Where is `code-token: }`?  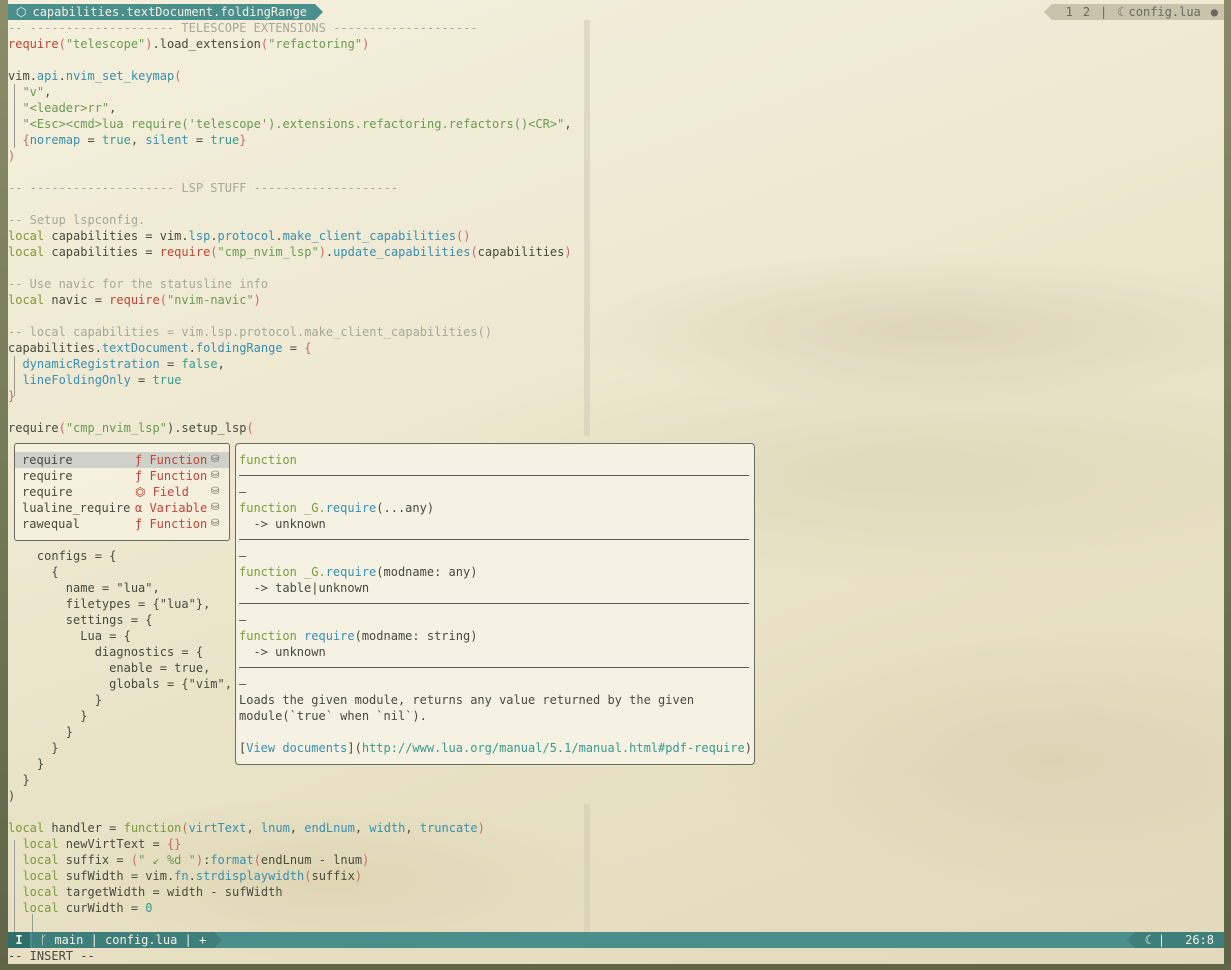
code-token: } is located at coordinates (33, 748).